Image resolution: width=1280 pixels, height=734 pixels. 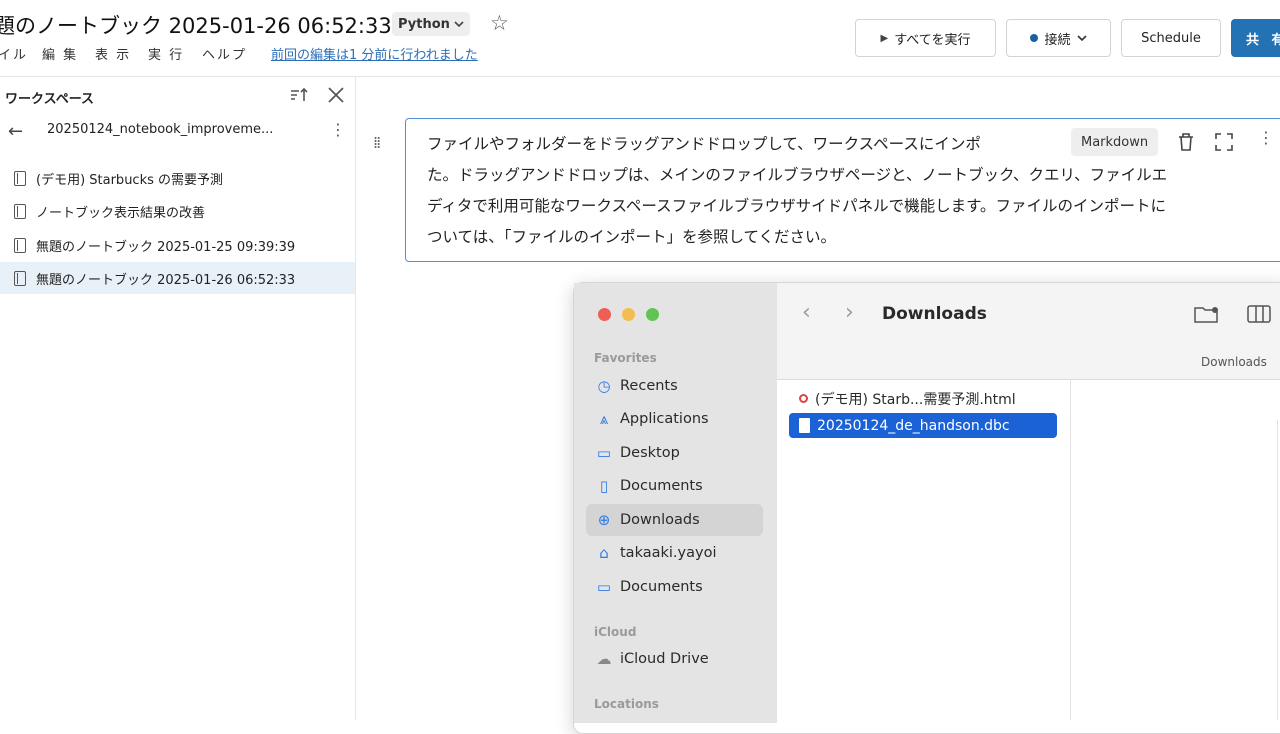 I want to click on finder-sidebar-item-documents-folder: ▭ Documents, so click(x=674, y=587).